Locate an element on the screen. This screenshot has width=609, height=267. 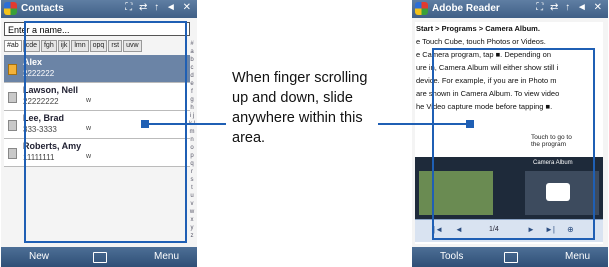
soft-key-bar: New Menu is located at coordinates (99, 257).